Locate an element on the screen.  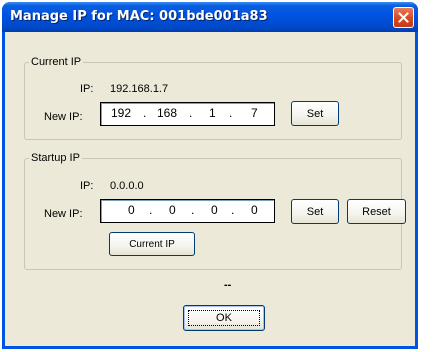
startup-new-ip-label: New IP: is located at coordinates (63, 214).